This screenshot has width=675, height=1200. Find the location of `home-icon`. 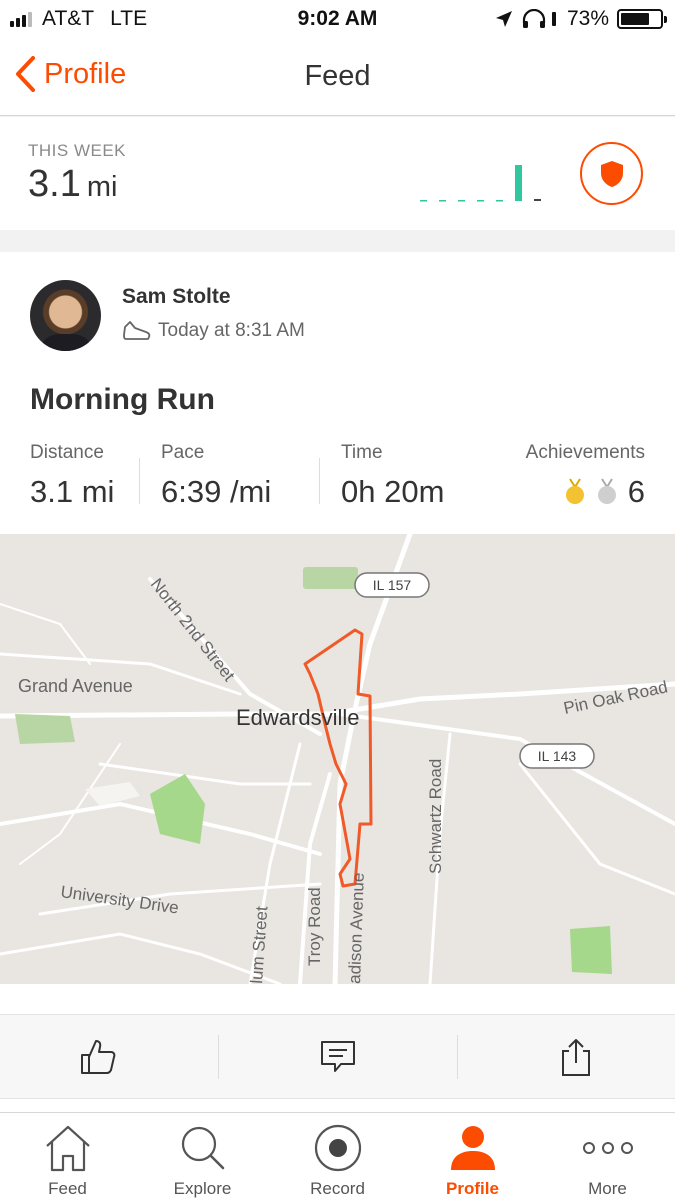

home-icon is located at coordinates (67, 1148).